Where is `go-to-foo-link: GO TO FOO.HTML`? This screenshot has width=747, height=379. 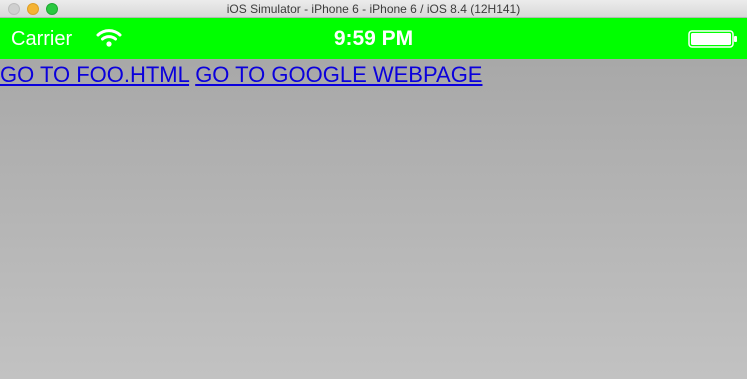
go-to-foo-link: GO TO FOO.HTML is located at coordinates (94, 74).